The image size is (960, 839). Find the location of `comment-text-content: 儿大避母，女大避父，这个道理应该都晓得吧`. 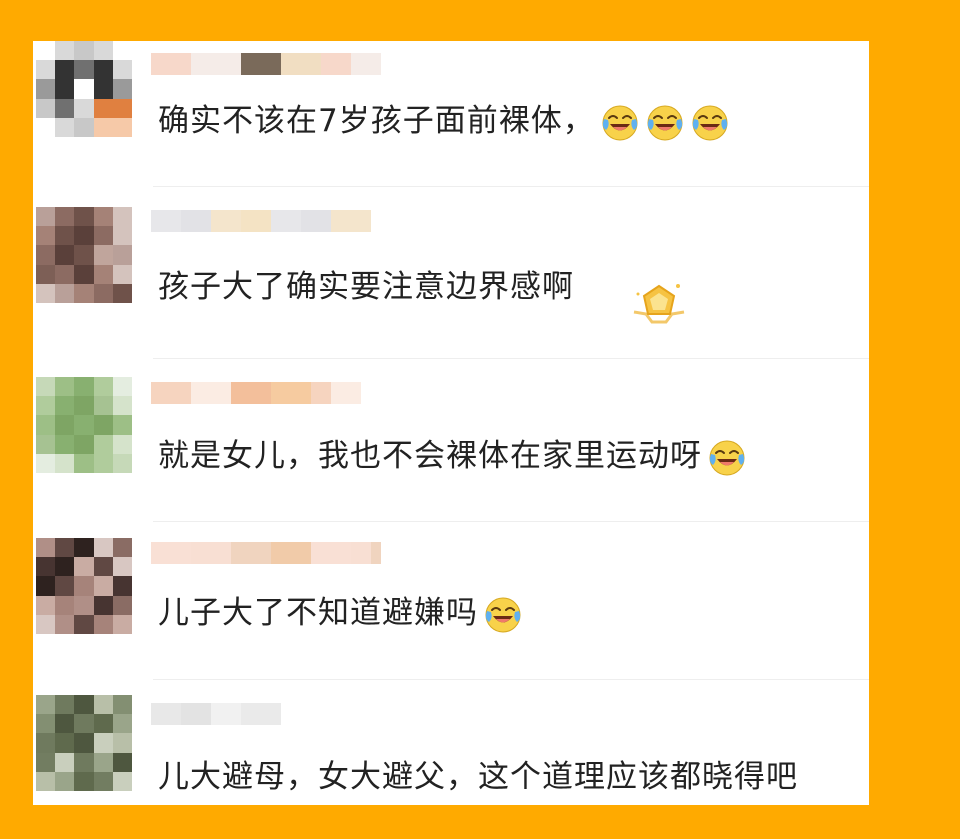

comment-text-content: 儿大避母，女大避父，这个道理应该都晓得吧 is located at coordinates (478, 777).